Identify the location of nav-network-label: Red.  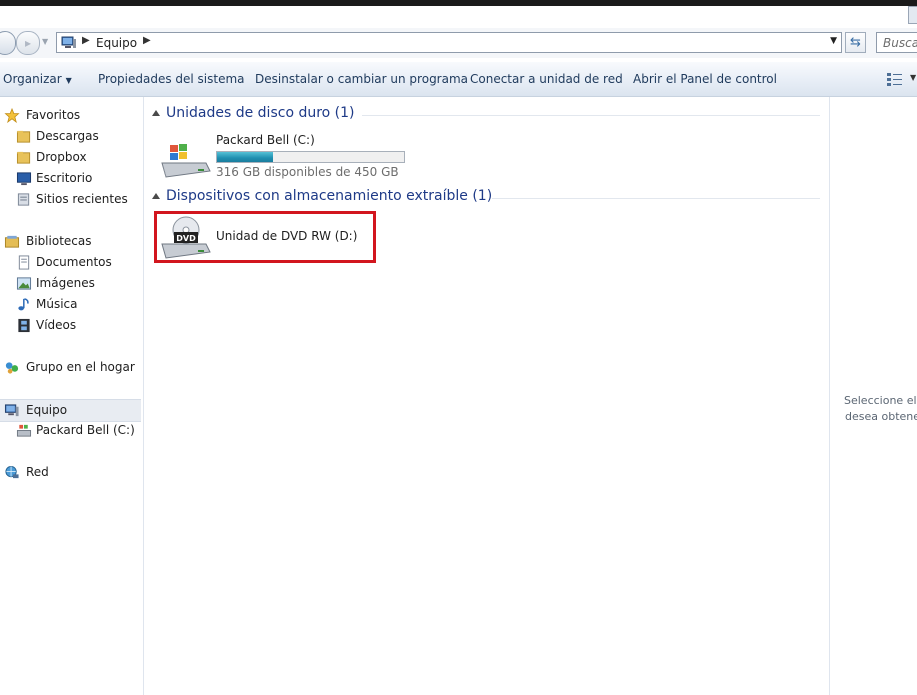
(37, 472).